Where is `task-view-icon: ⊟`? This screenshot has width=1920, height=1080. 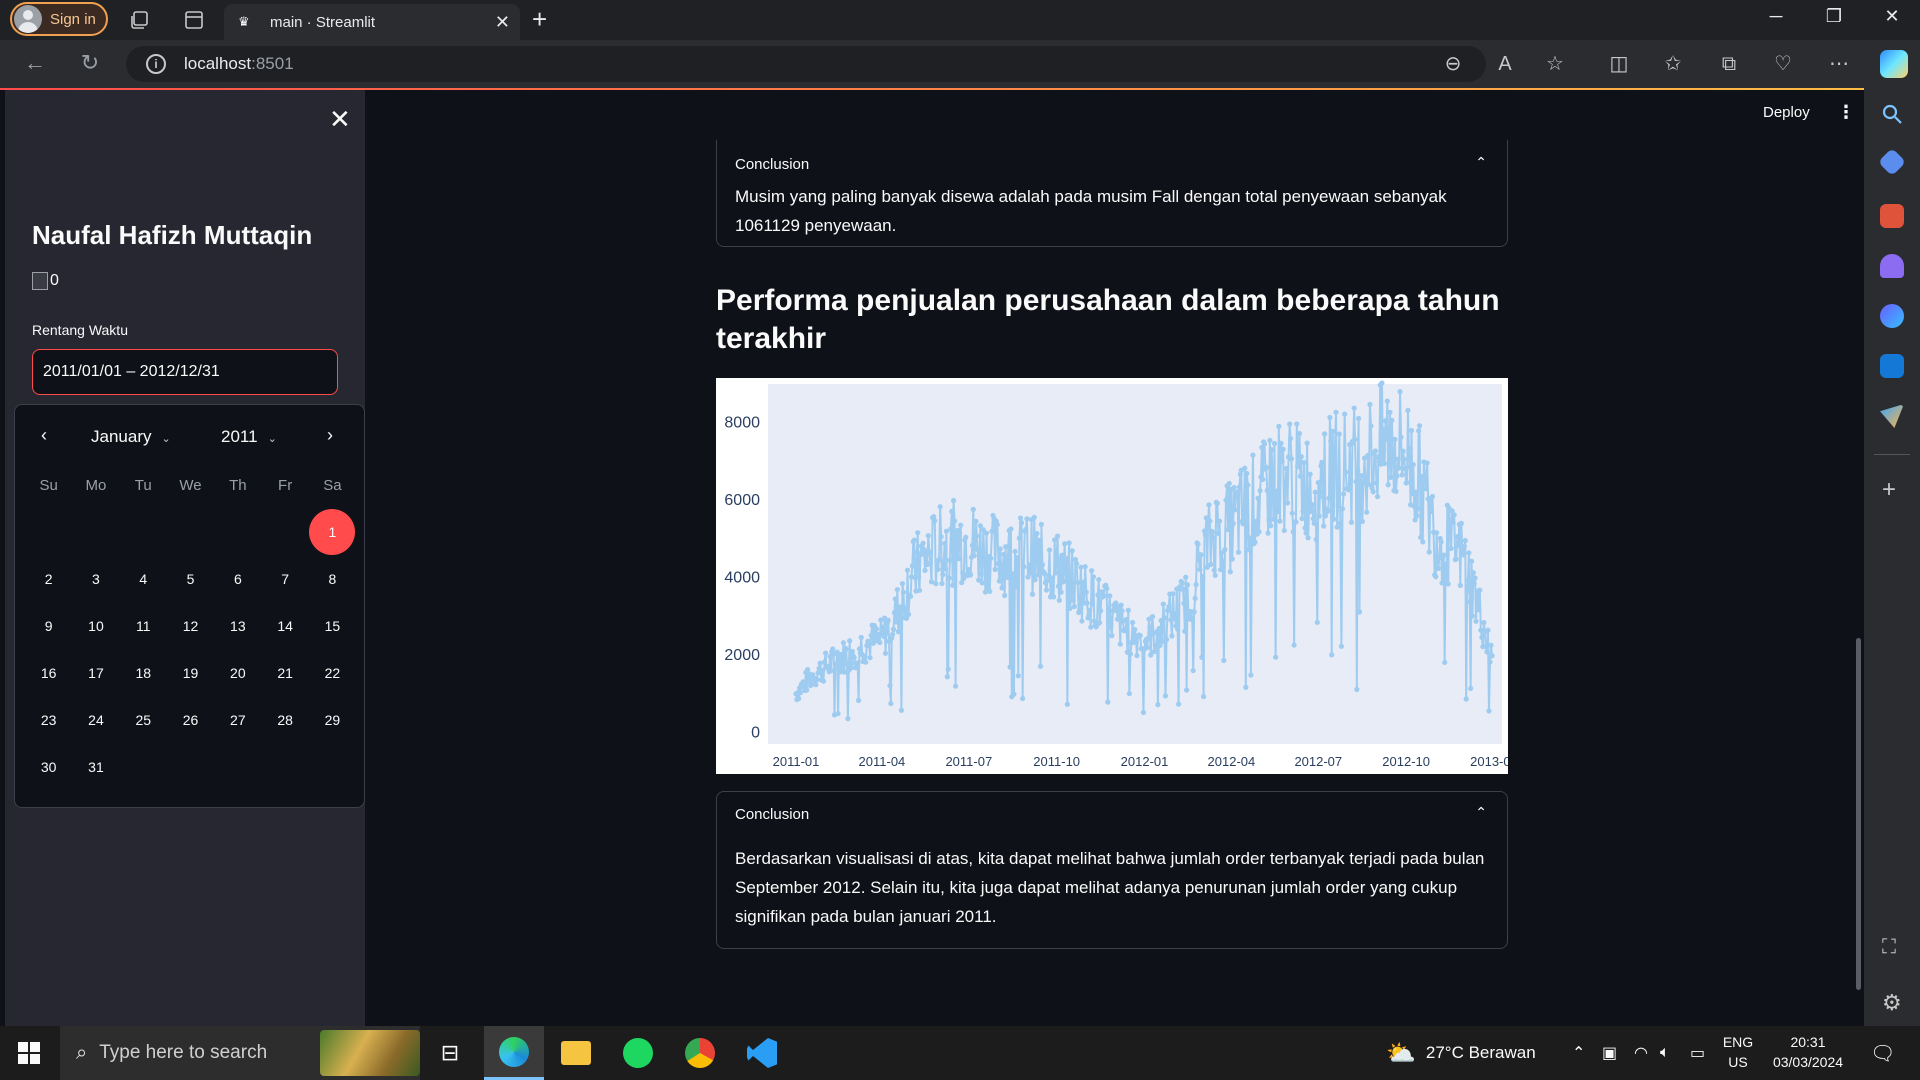
task-view-icon: ⊟ is located at coordinates (450, 1053).